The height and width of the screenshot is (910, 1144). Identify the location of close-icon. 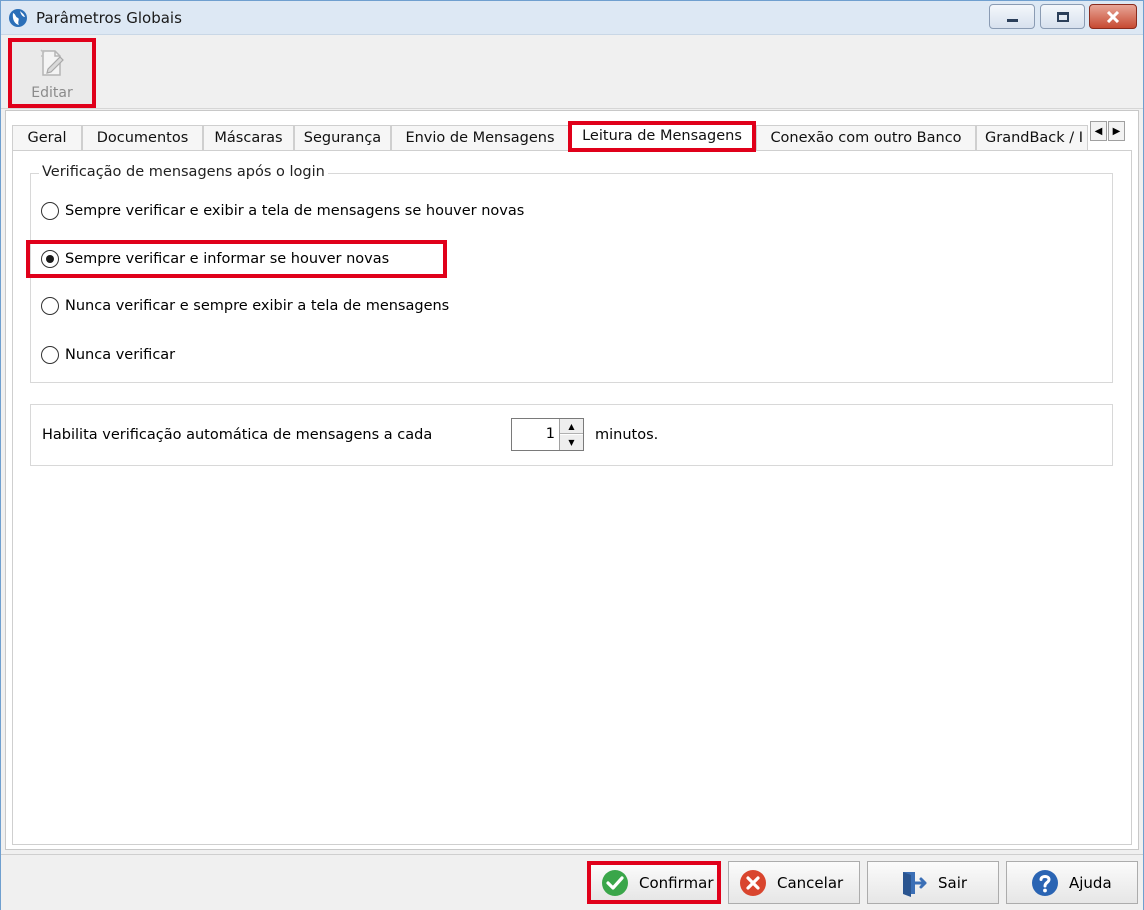
(1113, 16).